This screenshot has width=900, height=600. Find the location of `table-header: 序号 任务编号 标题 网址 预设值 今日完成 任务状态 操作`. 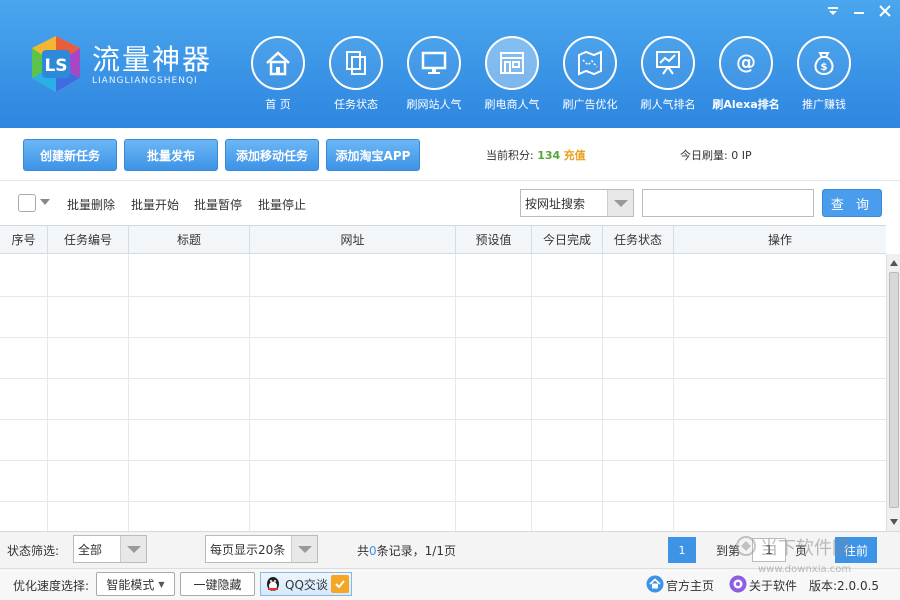

table-header: 序号 任务编号 标题 网址 预设值 今日完成 任务状态 操作 is located at coordinates (443, 240).